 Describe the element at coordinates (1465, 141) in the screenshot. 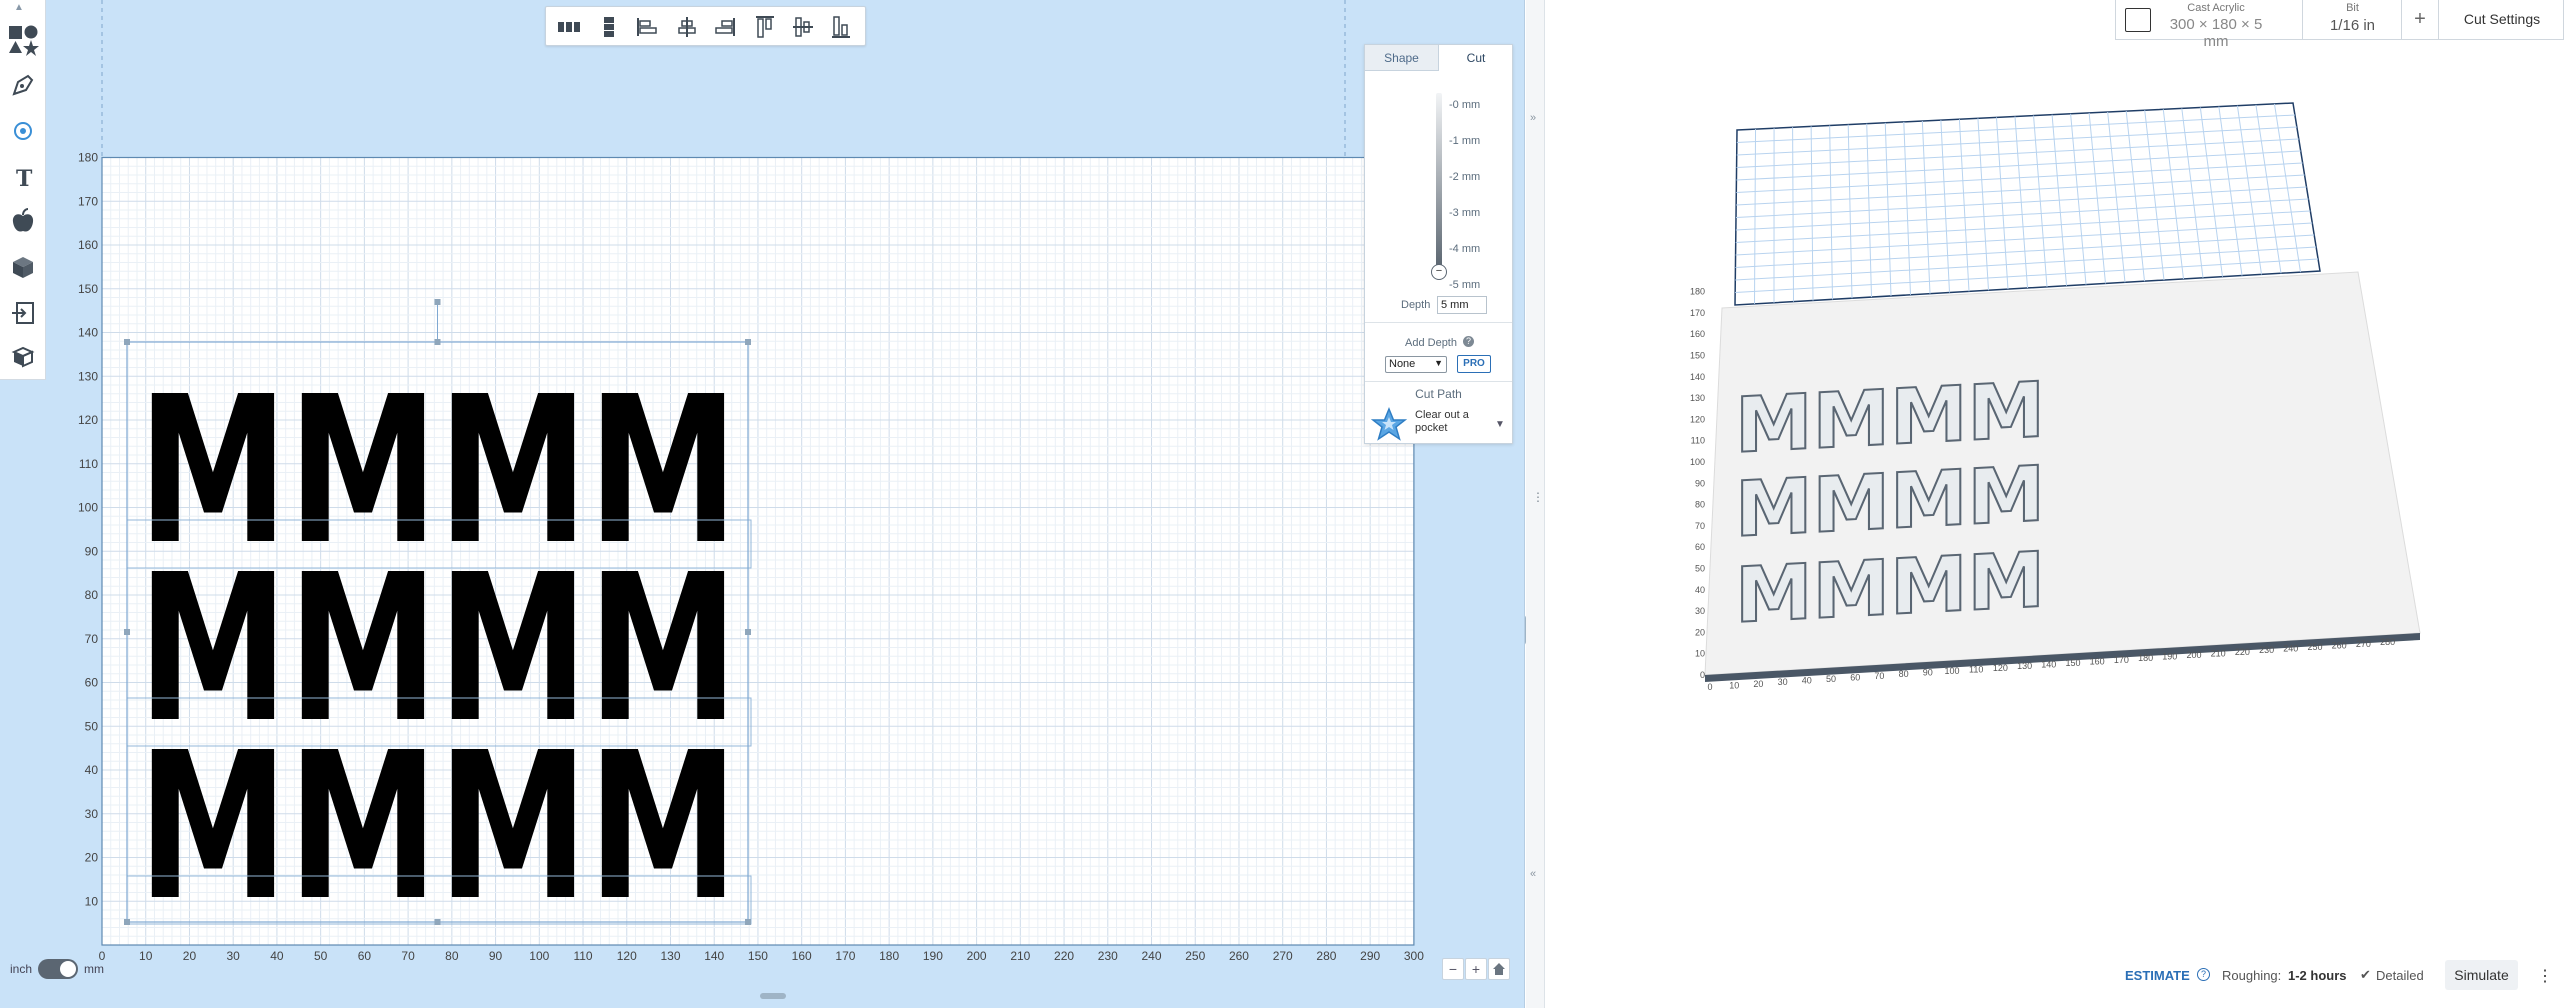

I see `depth-tick: -1 mm` at that location.